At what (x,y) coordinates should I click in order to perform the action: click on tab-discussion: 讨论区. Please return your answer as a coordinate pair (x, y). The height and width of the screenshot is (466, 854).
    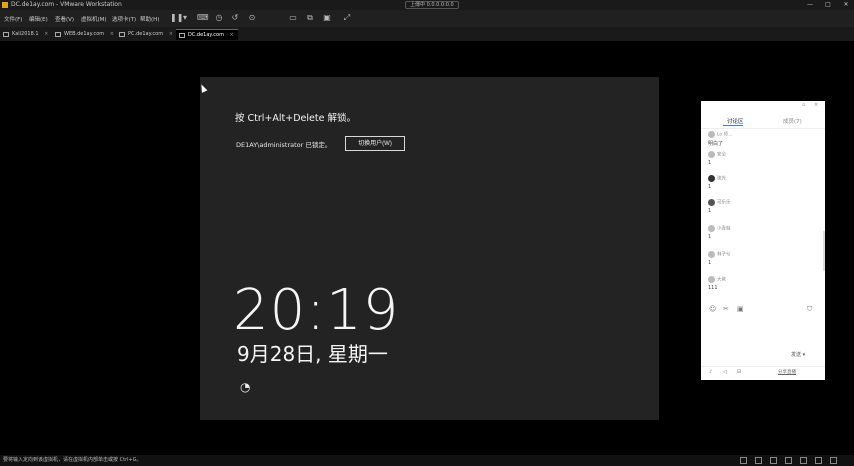
    Looking at the image, I should click on (735, 121).